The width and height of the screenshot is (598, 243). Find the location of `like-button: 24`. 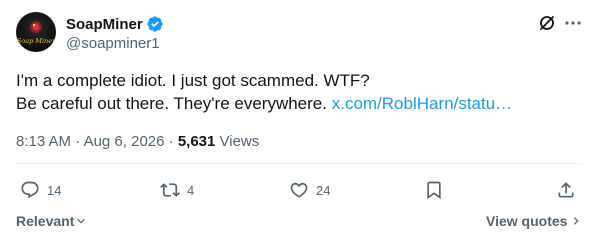

like-button: 24 is located at coordinates (309, 190).